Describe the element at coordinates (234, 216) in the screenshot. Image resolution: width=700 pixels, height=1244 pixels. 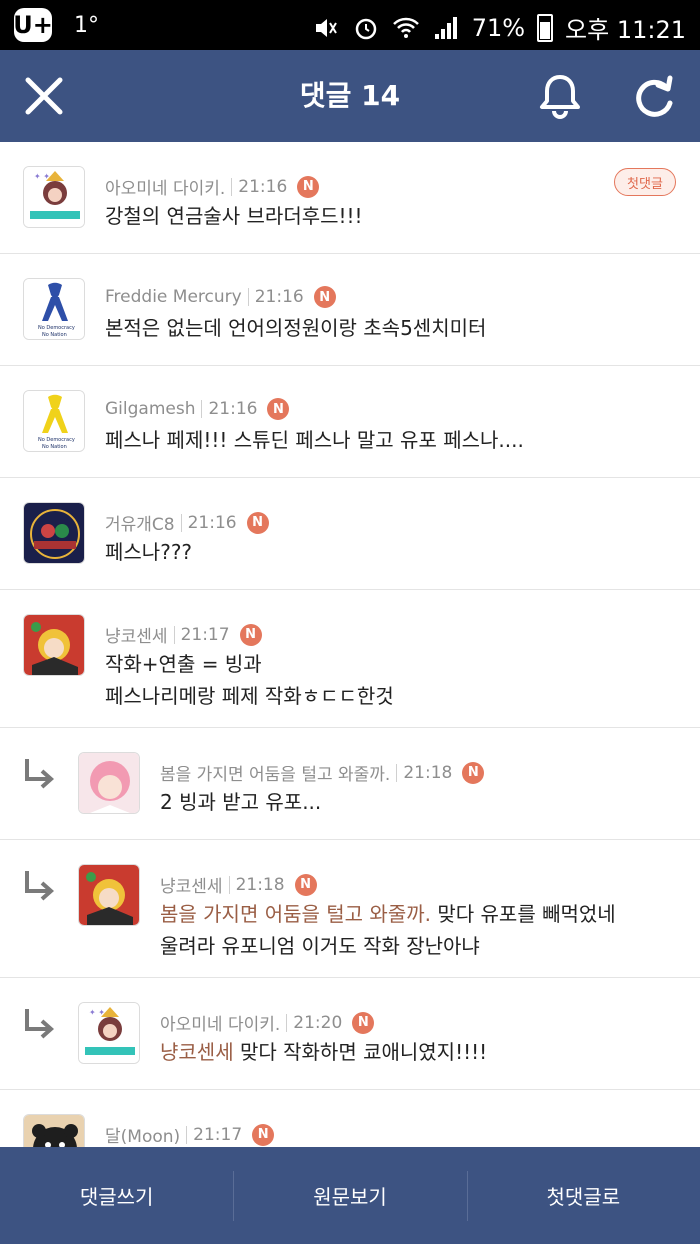
I see `comment-text: 강철의 연금술사 브라더후드!!!` at that location.